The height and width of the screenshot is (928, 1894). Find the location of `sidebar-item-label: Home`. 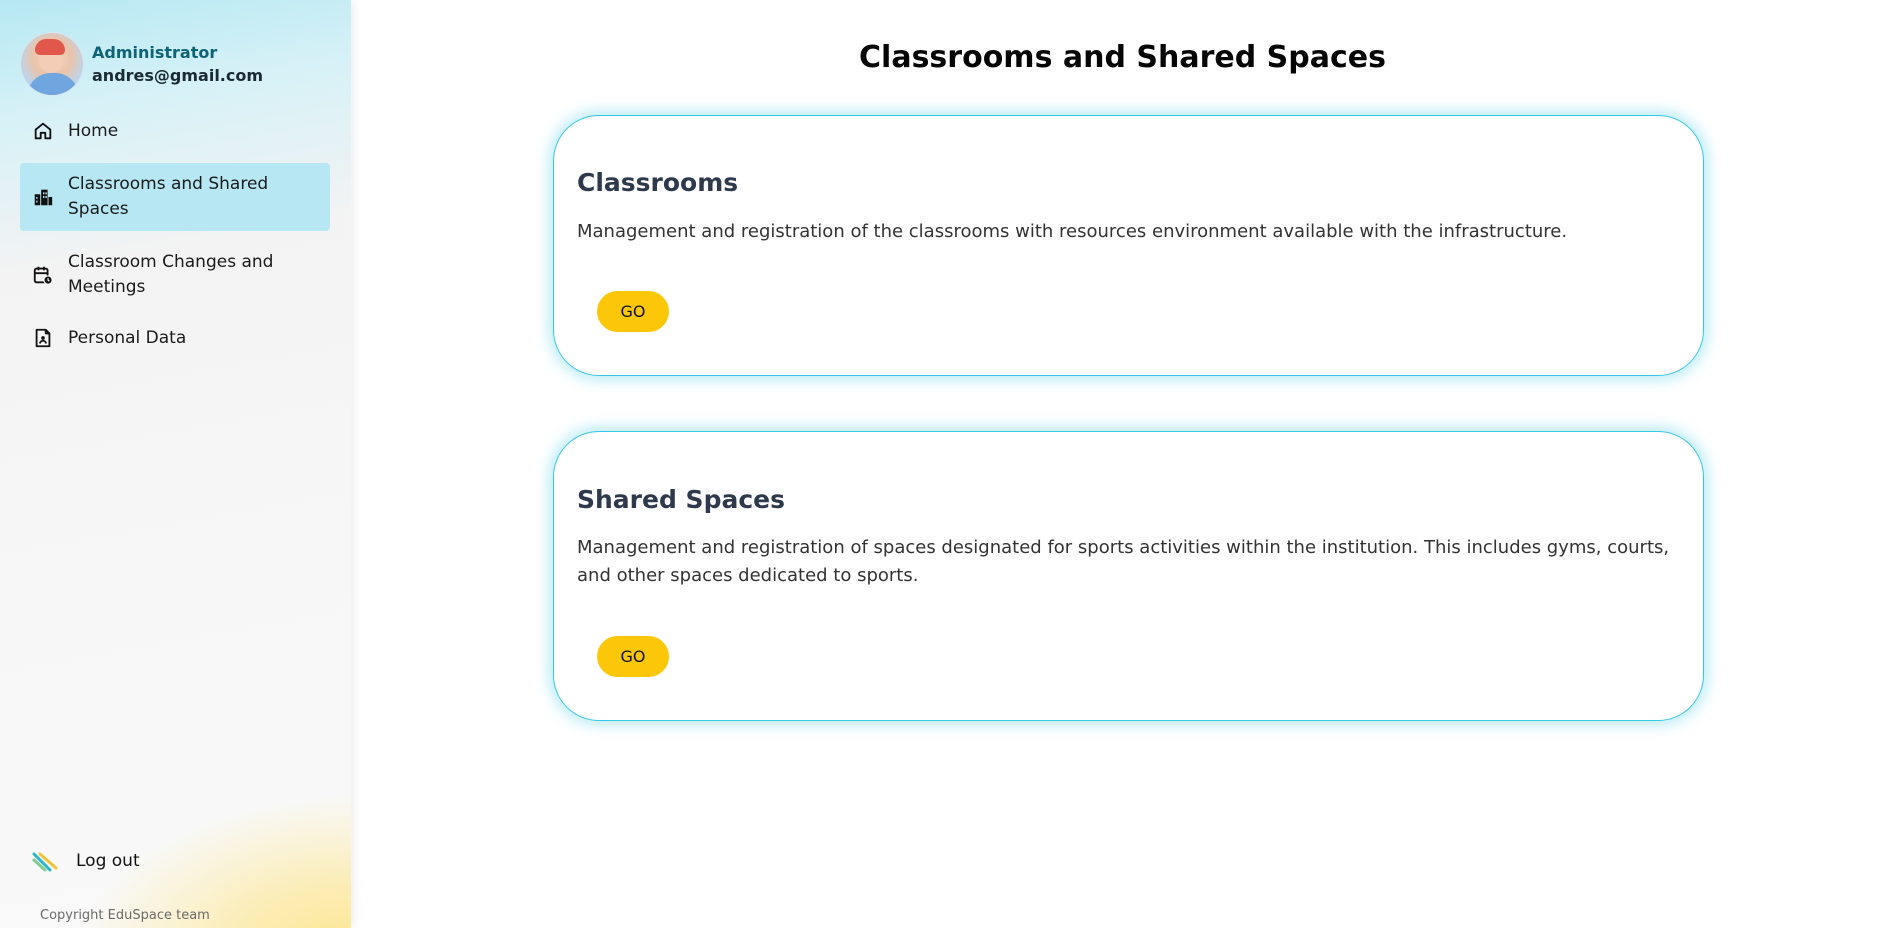

sidebar-item-label: Home is located at coordinates (93, 130).